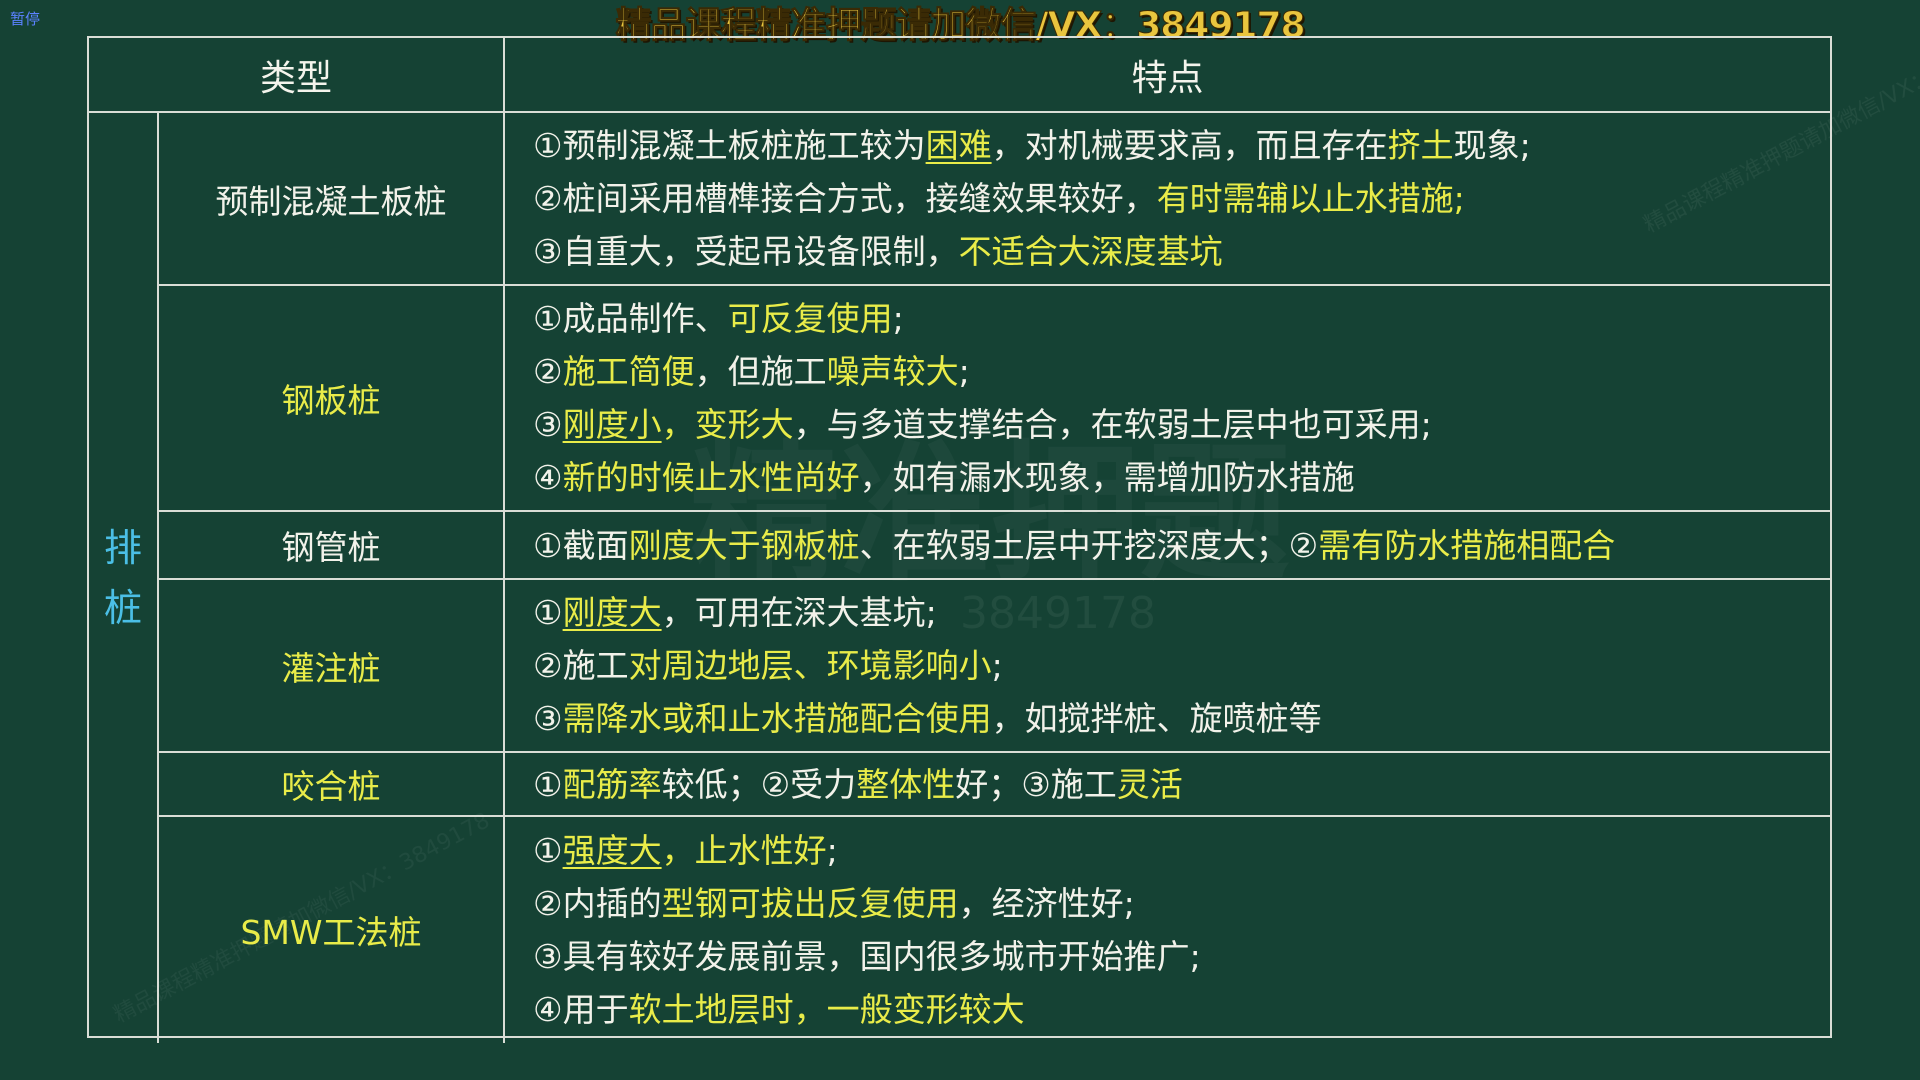 This screenshot has height=1080, width=1920. I want to click on feature-line: ①强度大，止水性好;, so click(685, 850).